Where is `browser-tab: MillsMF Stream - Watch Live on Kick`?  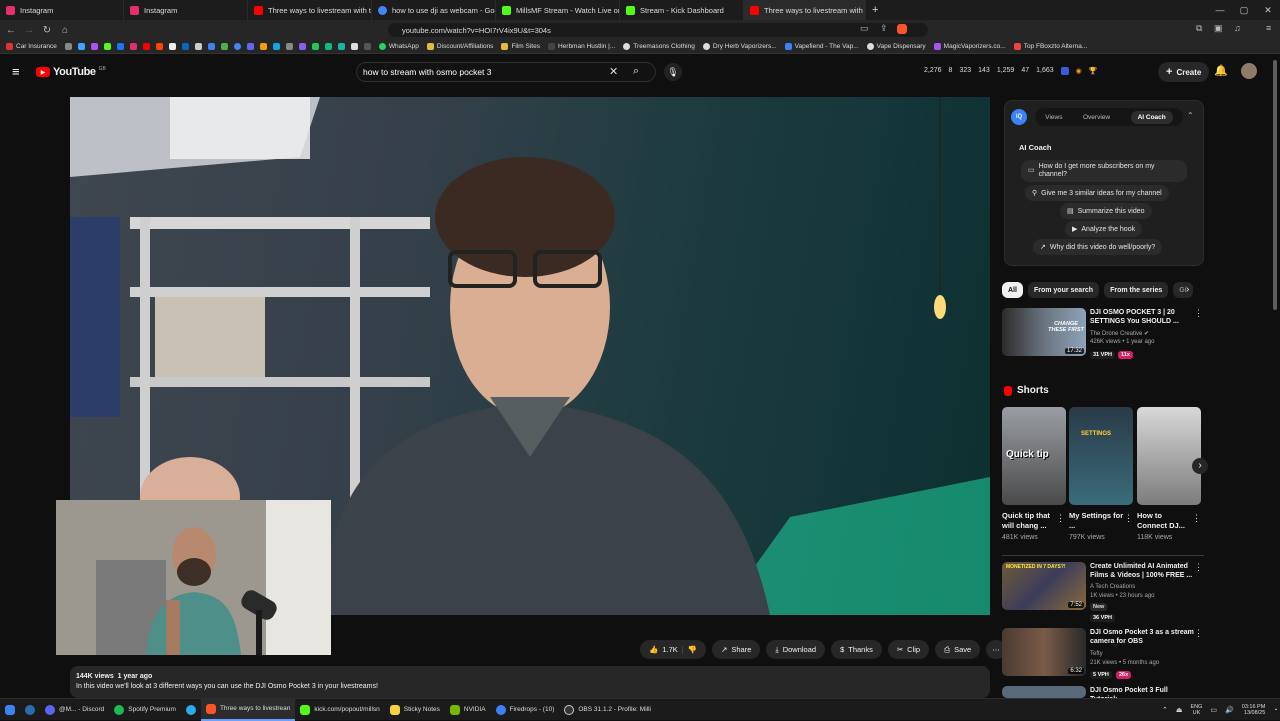
browser-tab: MillsMF Stream - Watch Live on Kick is located at coordinates (558, 10).